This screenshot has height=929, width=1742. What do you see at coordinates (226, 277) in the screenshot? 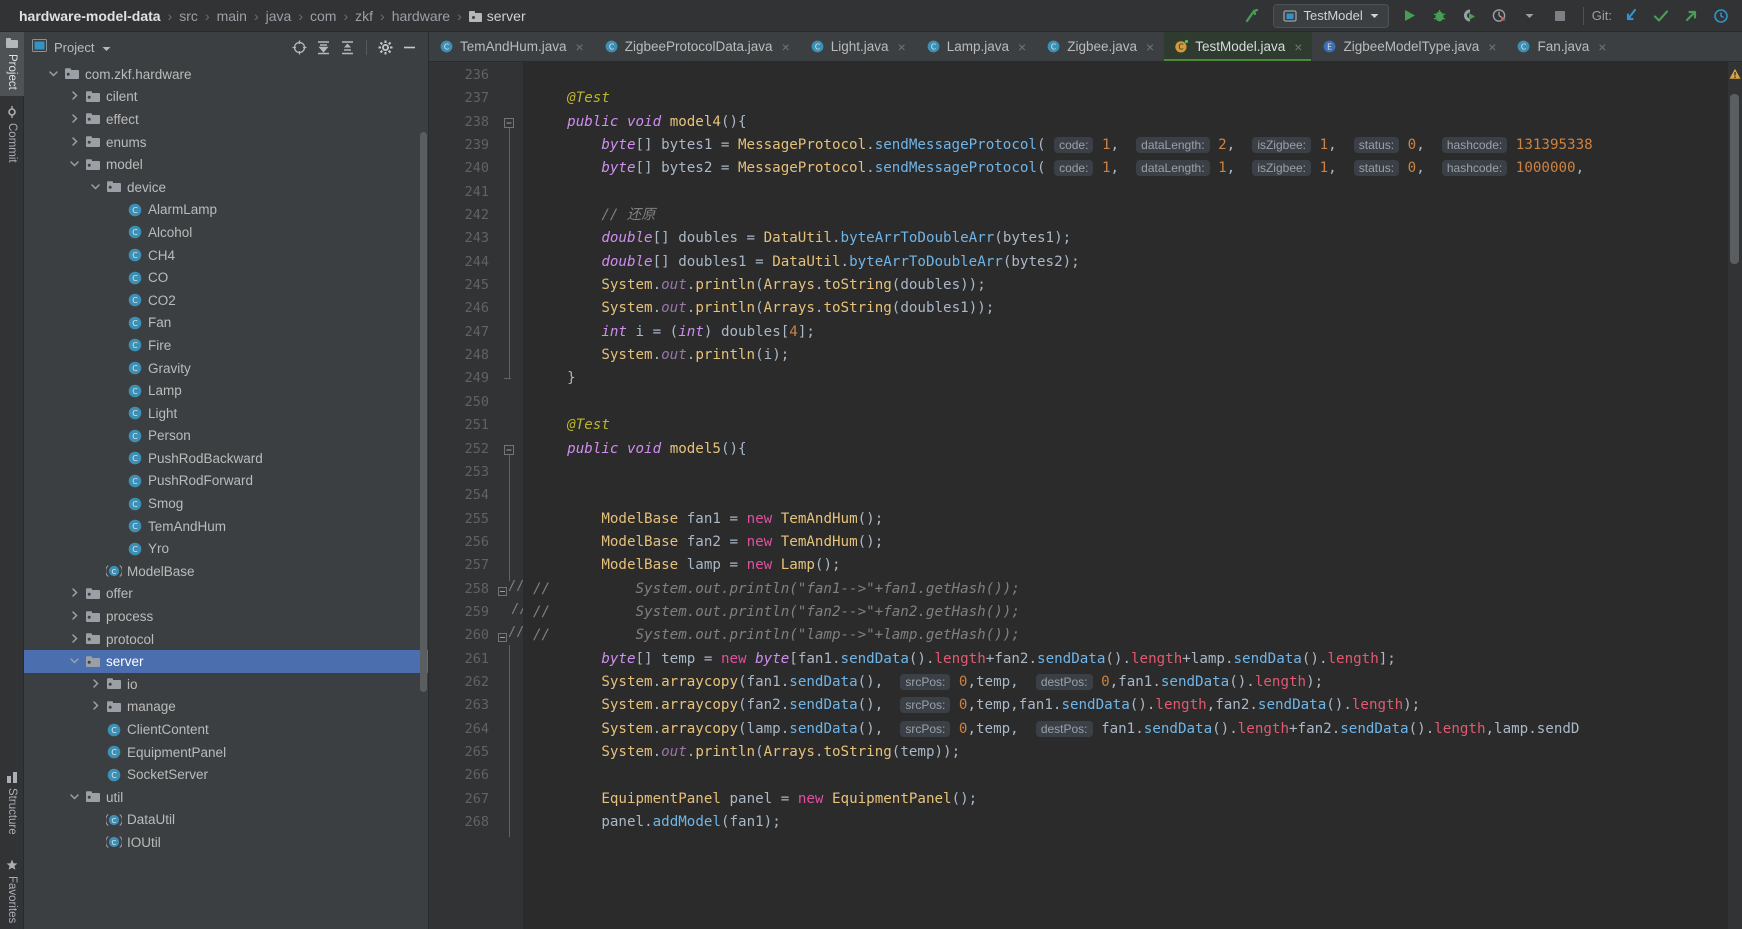
I see `tree-item-co: C CO` at bounding box center [226, 277].